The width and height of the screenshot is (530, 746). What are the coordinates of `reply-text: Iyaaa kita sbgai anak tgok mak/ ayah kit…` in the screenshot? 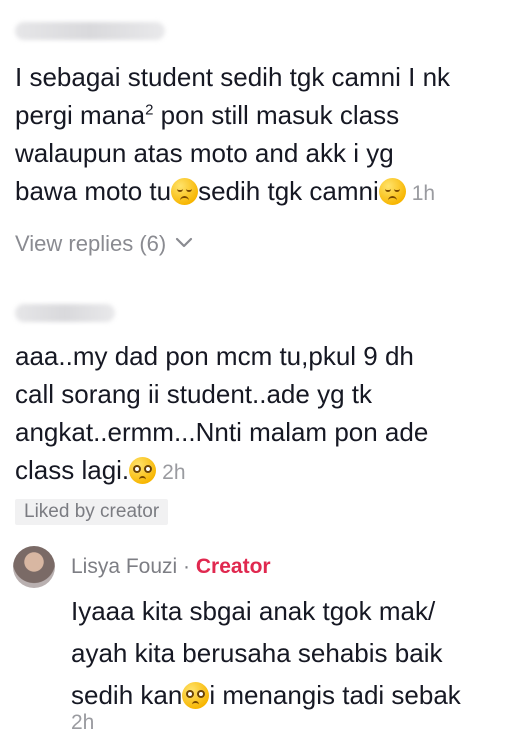 It's located at (266, 653).